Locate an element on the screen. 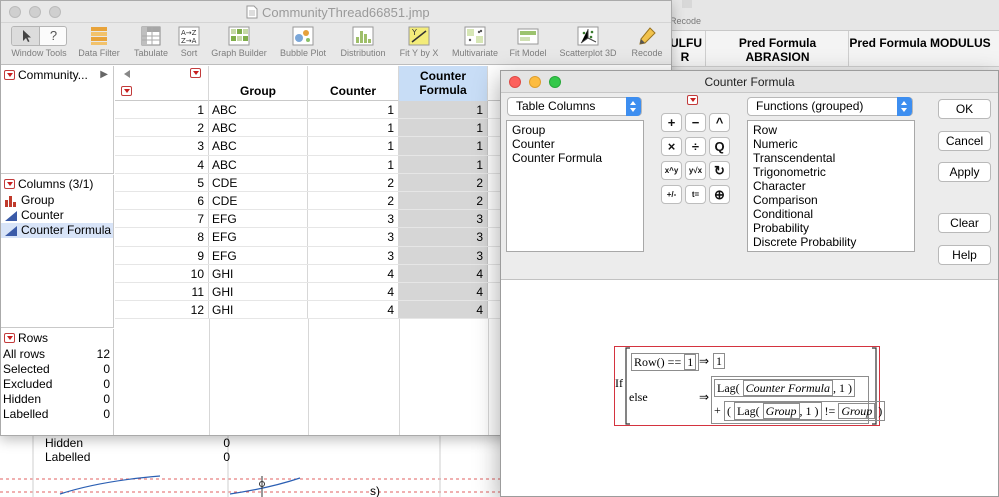  keypad-minus-button: − is located at coordinates (695, 122).